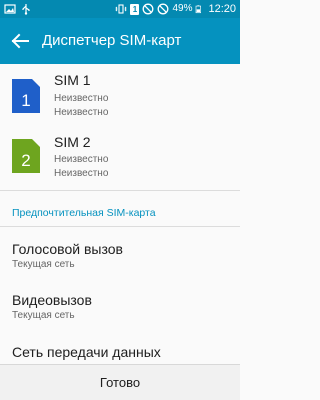 The height and width of the screenshot is (400, 320). Describe the element at coordinates (163, 9) in the screenshot. I see `no-signal-icon` at that location.